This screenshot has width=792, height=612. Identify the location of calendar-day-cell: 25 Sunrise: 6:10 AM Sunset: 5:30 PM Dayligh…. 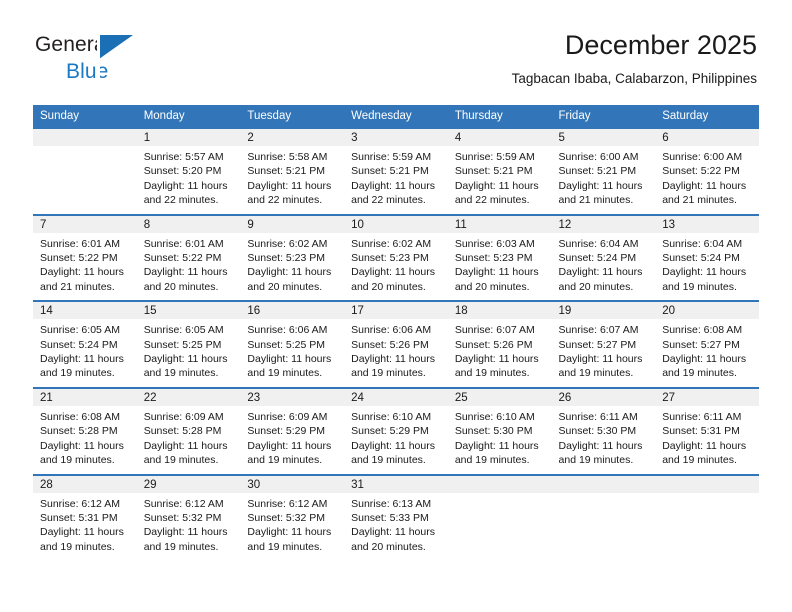
(499, 430).